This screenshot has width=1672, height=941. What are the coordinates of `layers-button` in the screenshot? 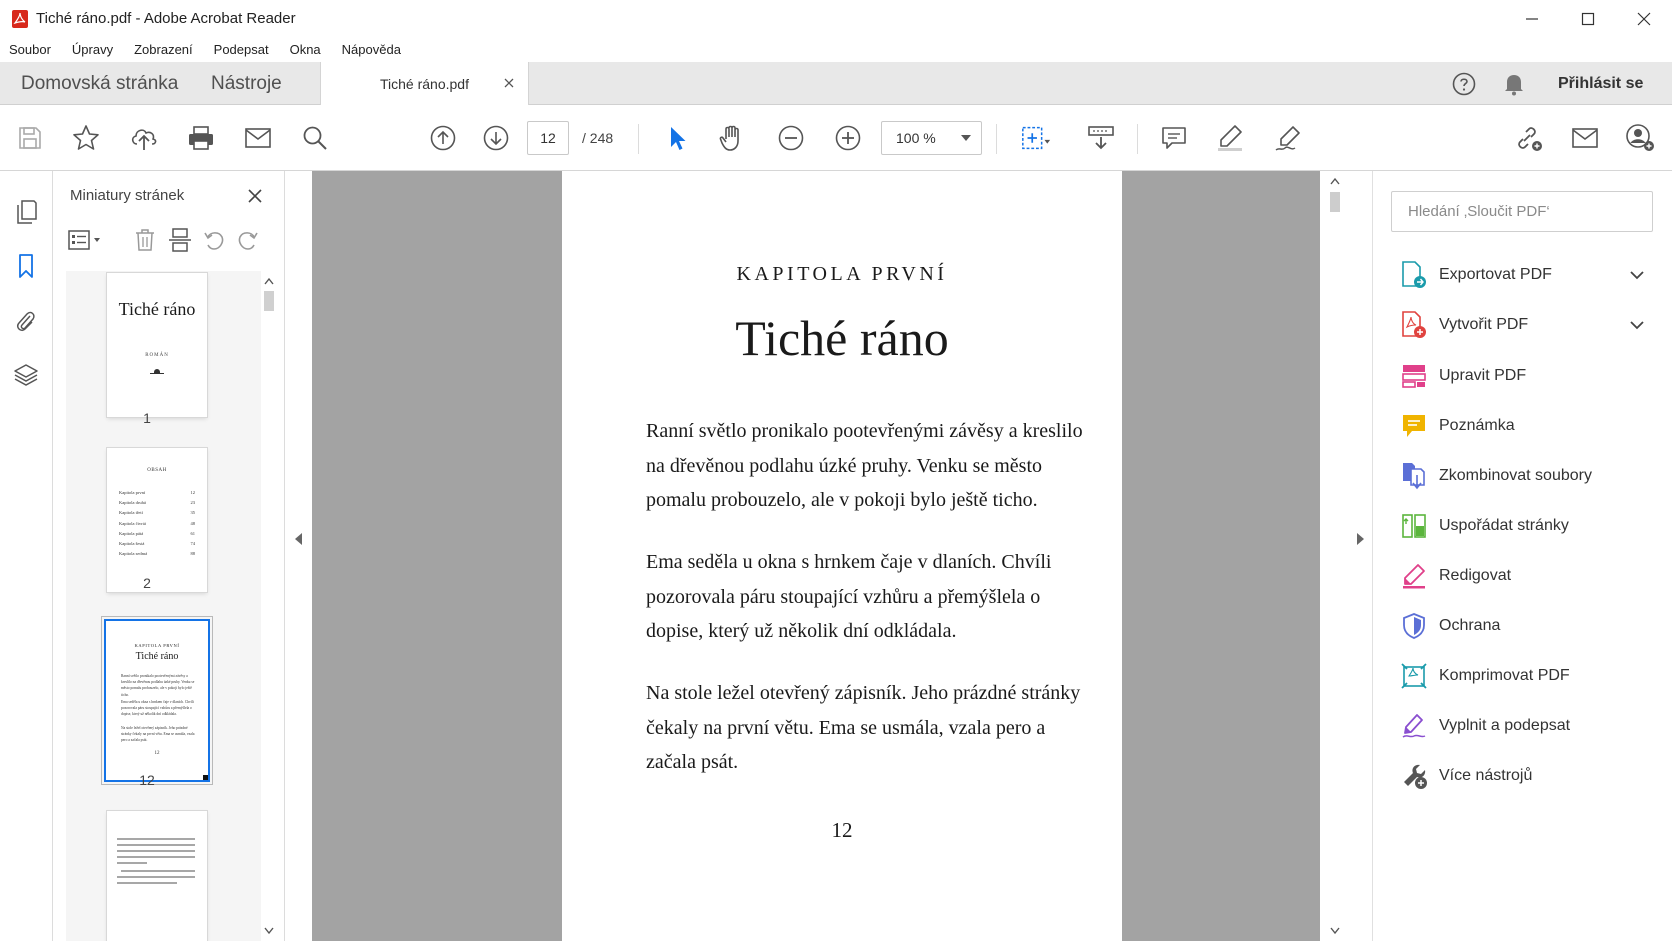 It's located at (26, 375).